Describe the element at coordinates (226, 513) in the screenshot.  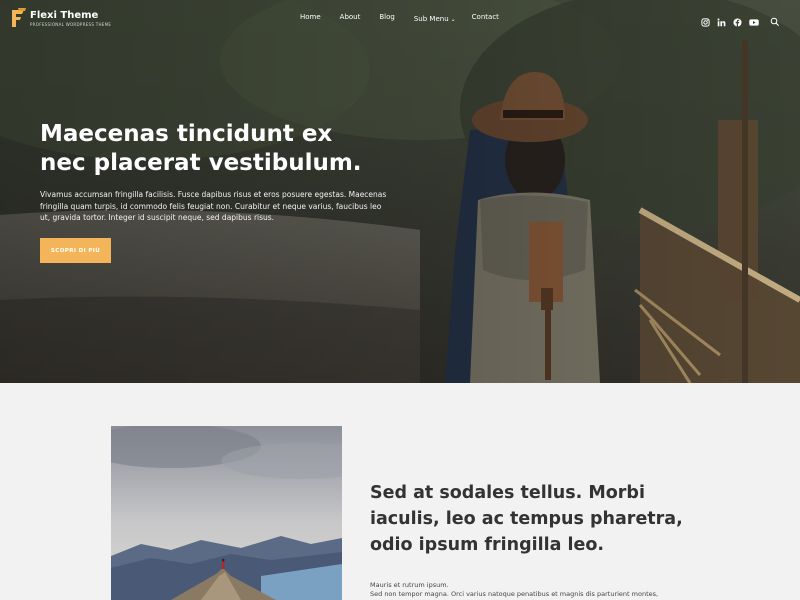
I see `mountain-photo` at that location.